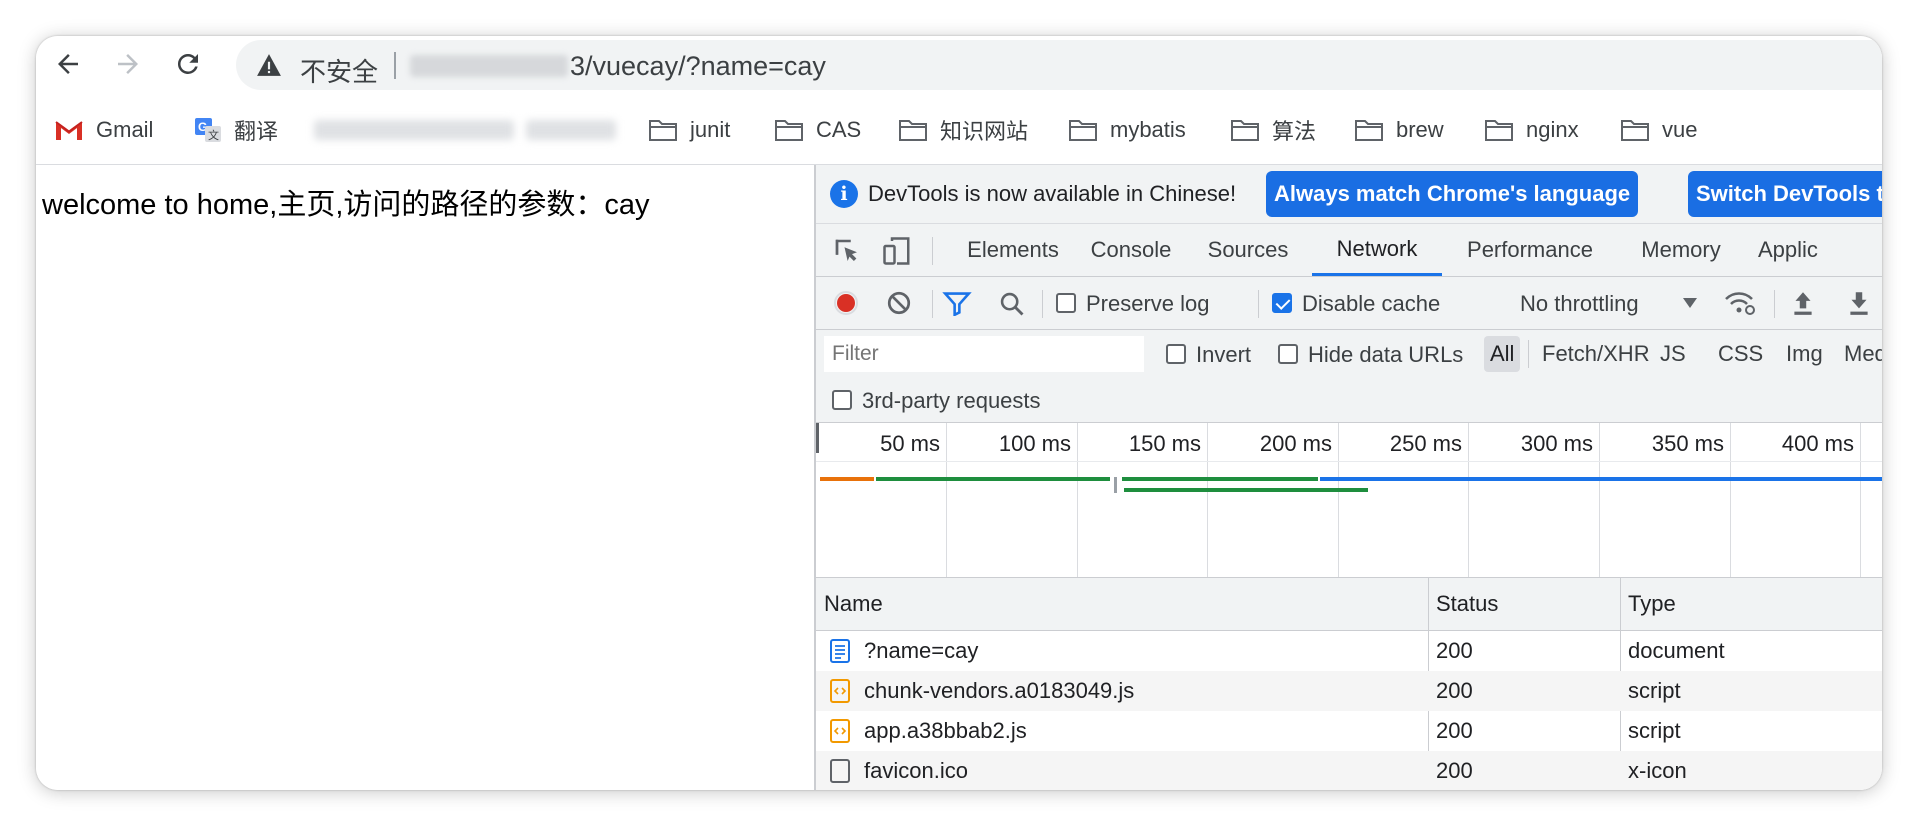 Image resolution: width=1922 pixels, height=830 pixels. I want to click on address-divider, so click(395, 65).